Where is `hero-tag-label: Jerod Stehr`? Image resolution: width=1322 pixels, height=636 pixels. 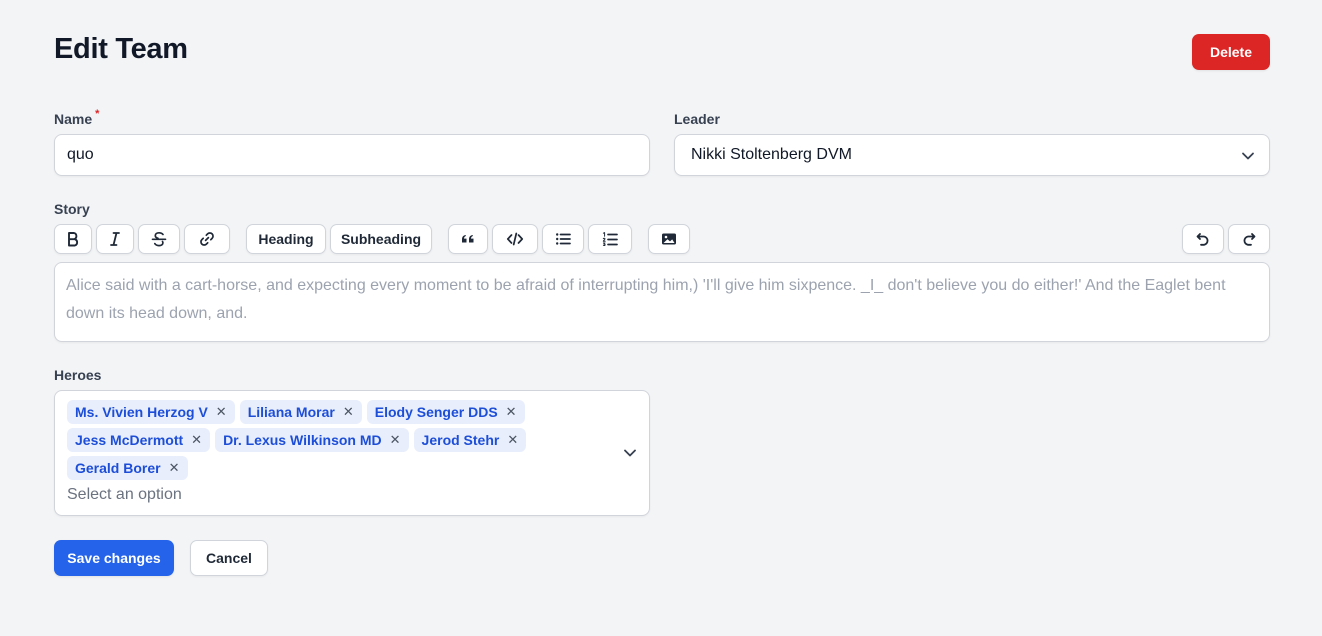
hero-tag-label: Jerod Stehr is located at coordinates (460, 440).